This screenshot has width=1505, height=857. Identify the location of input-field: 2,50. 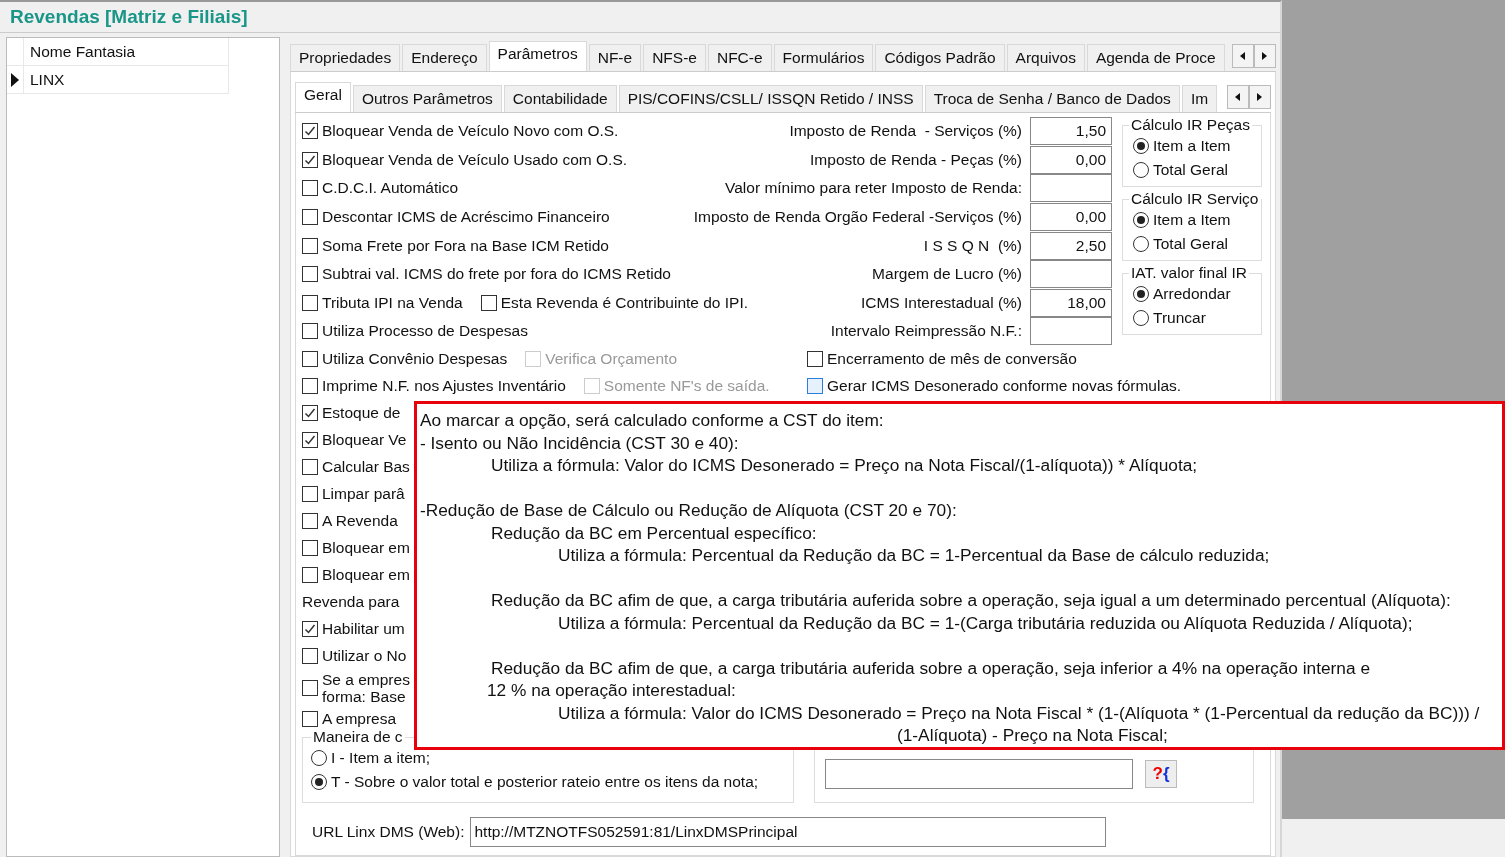
(1071, 245).